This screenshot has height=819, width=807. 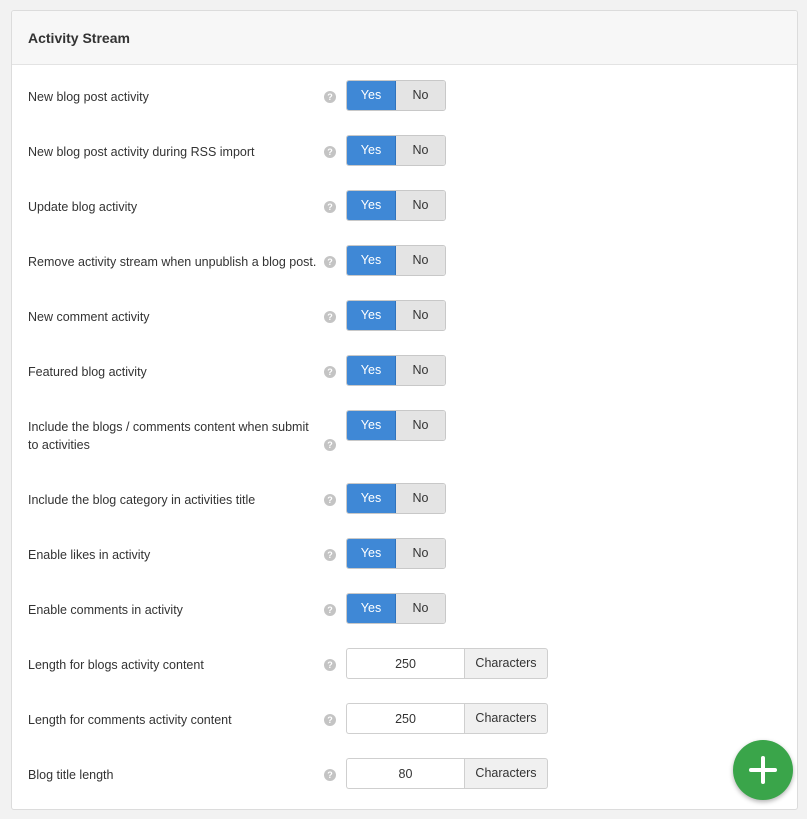 I want to click on setting-label: Featured blog activity, so click(x=87, y=372).